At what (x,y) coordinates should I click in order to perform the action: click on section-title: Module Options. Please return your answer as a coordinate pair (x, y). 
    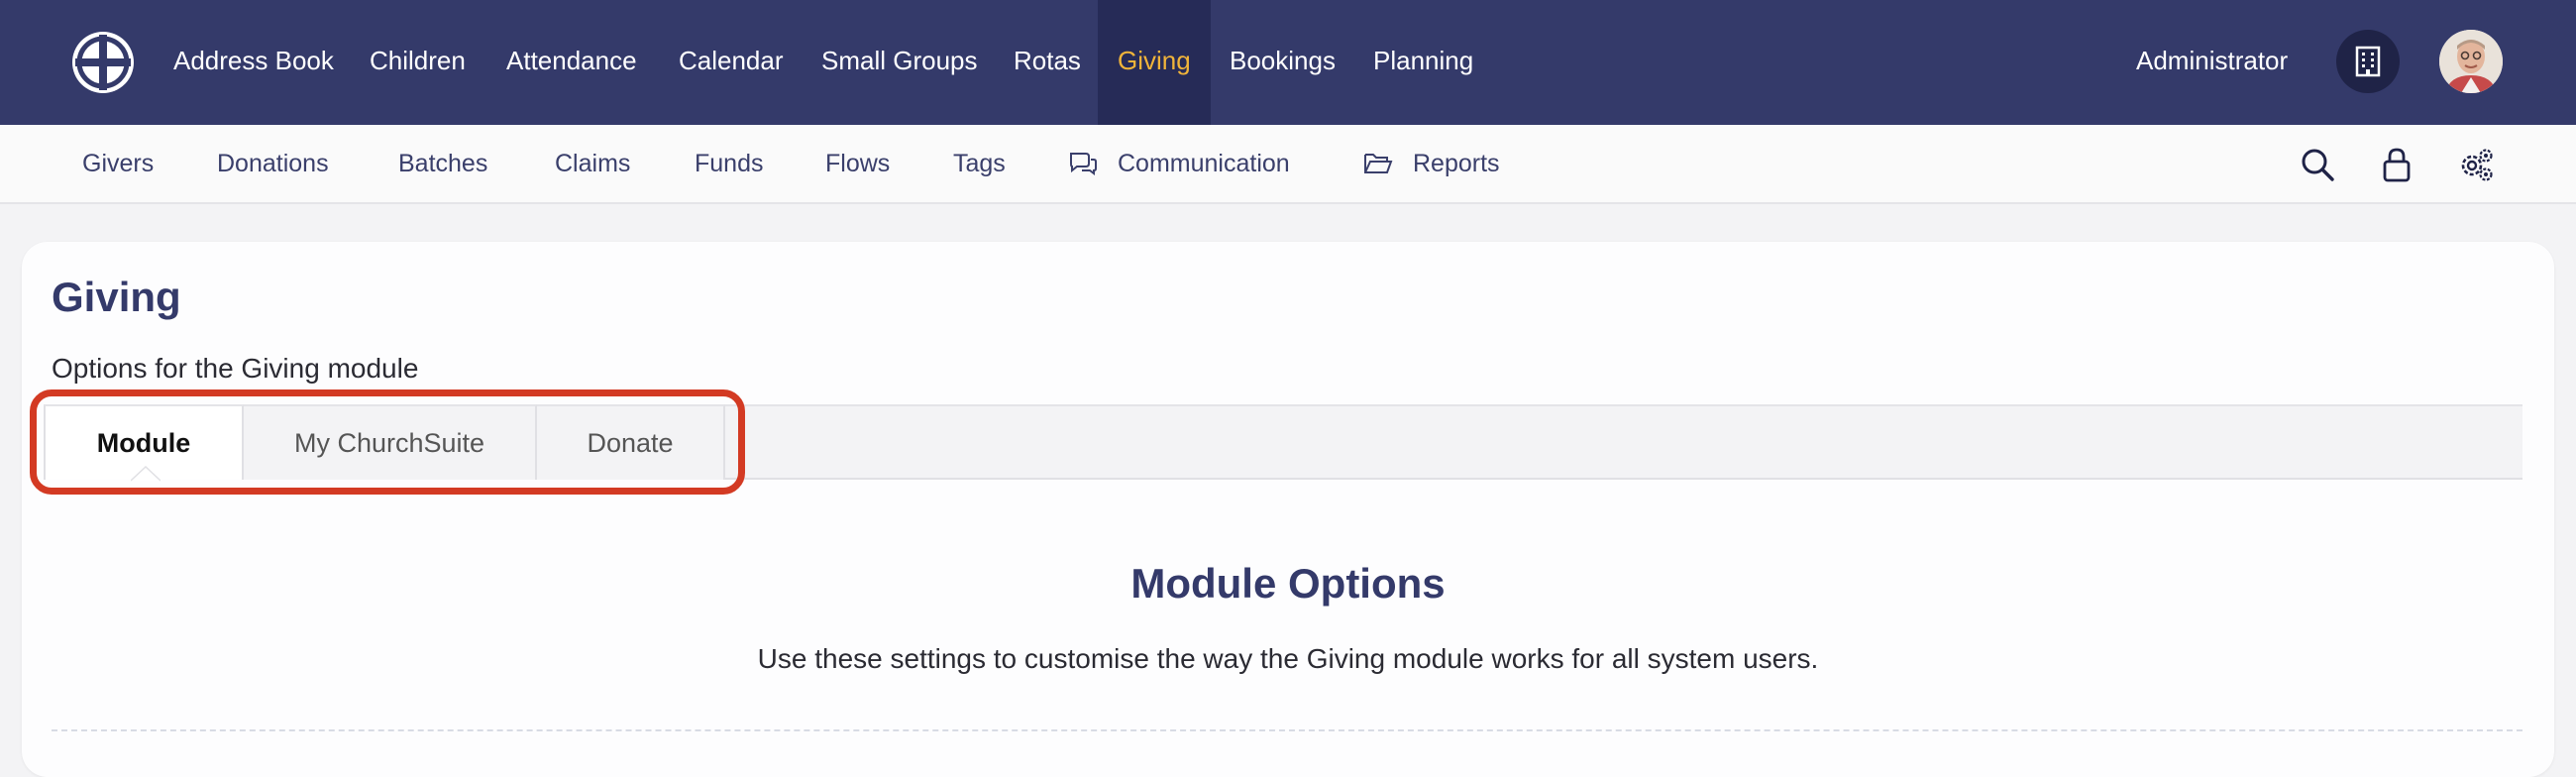
    Looking at the image, I should click on (1288, 583).